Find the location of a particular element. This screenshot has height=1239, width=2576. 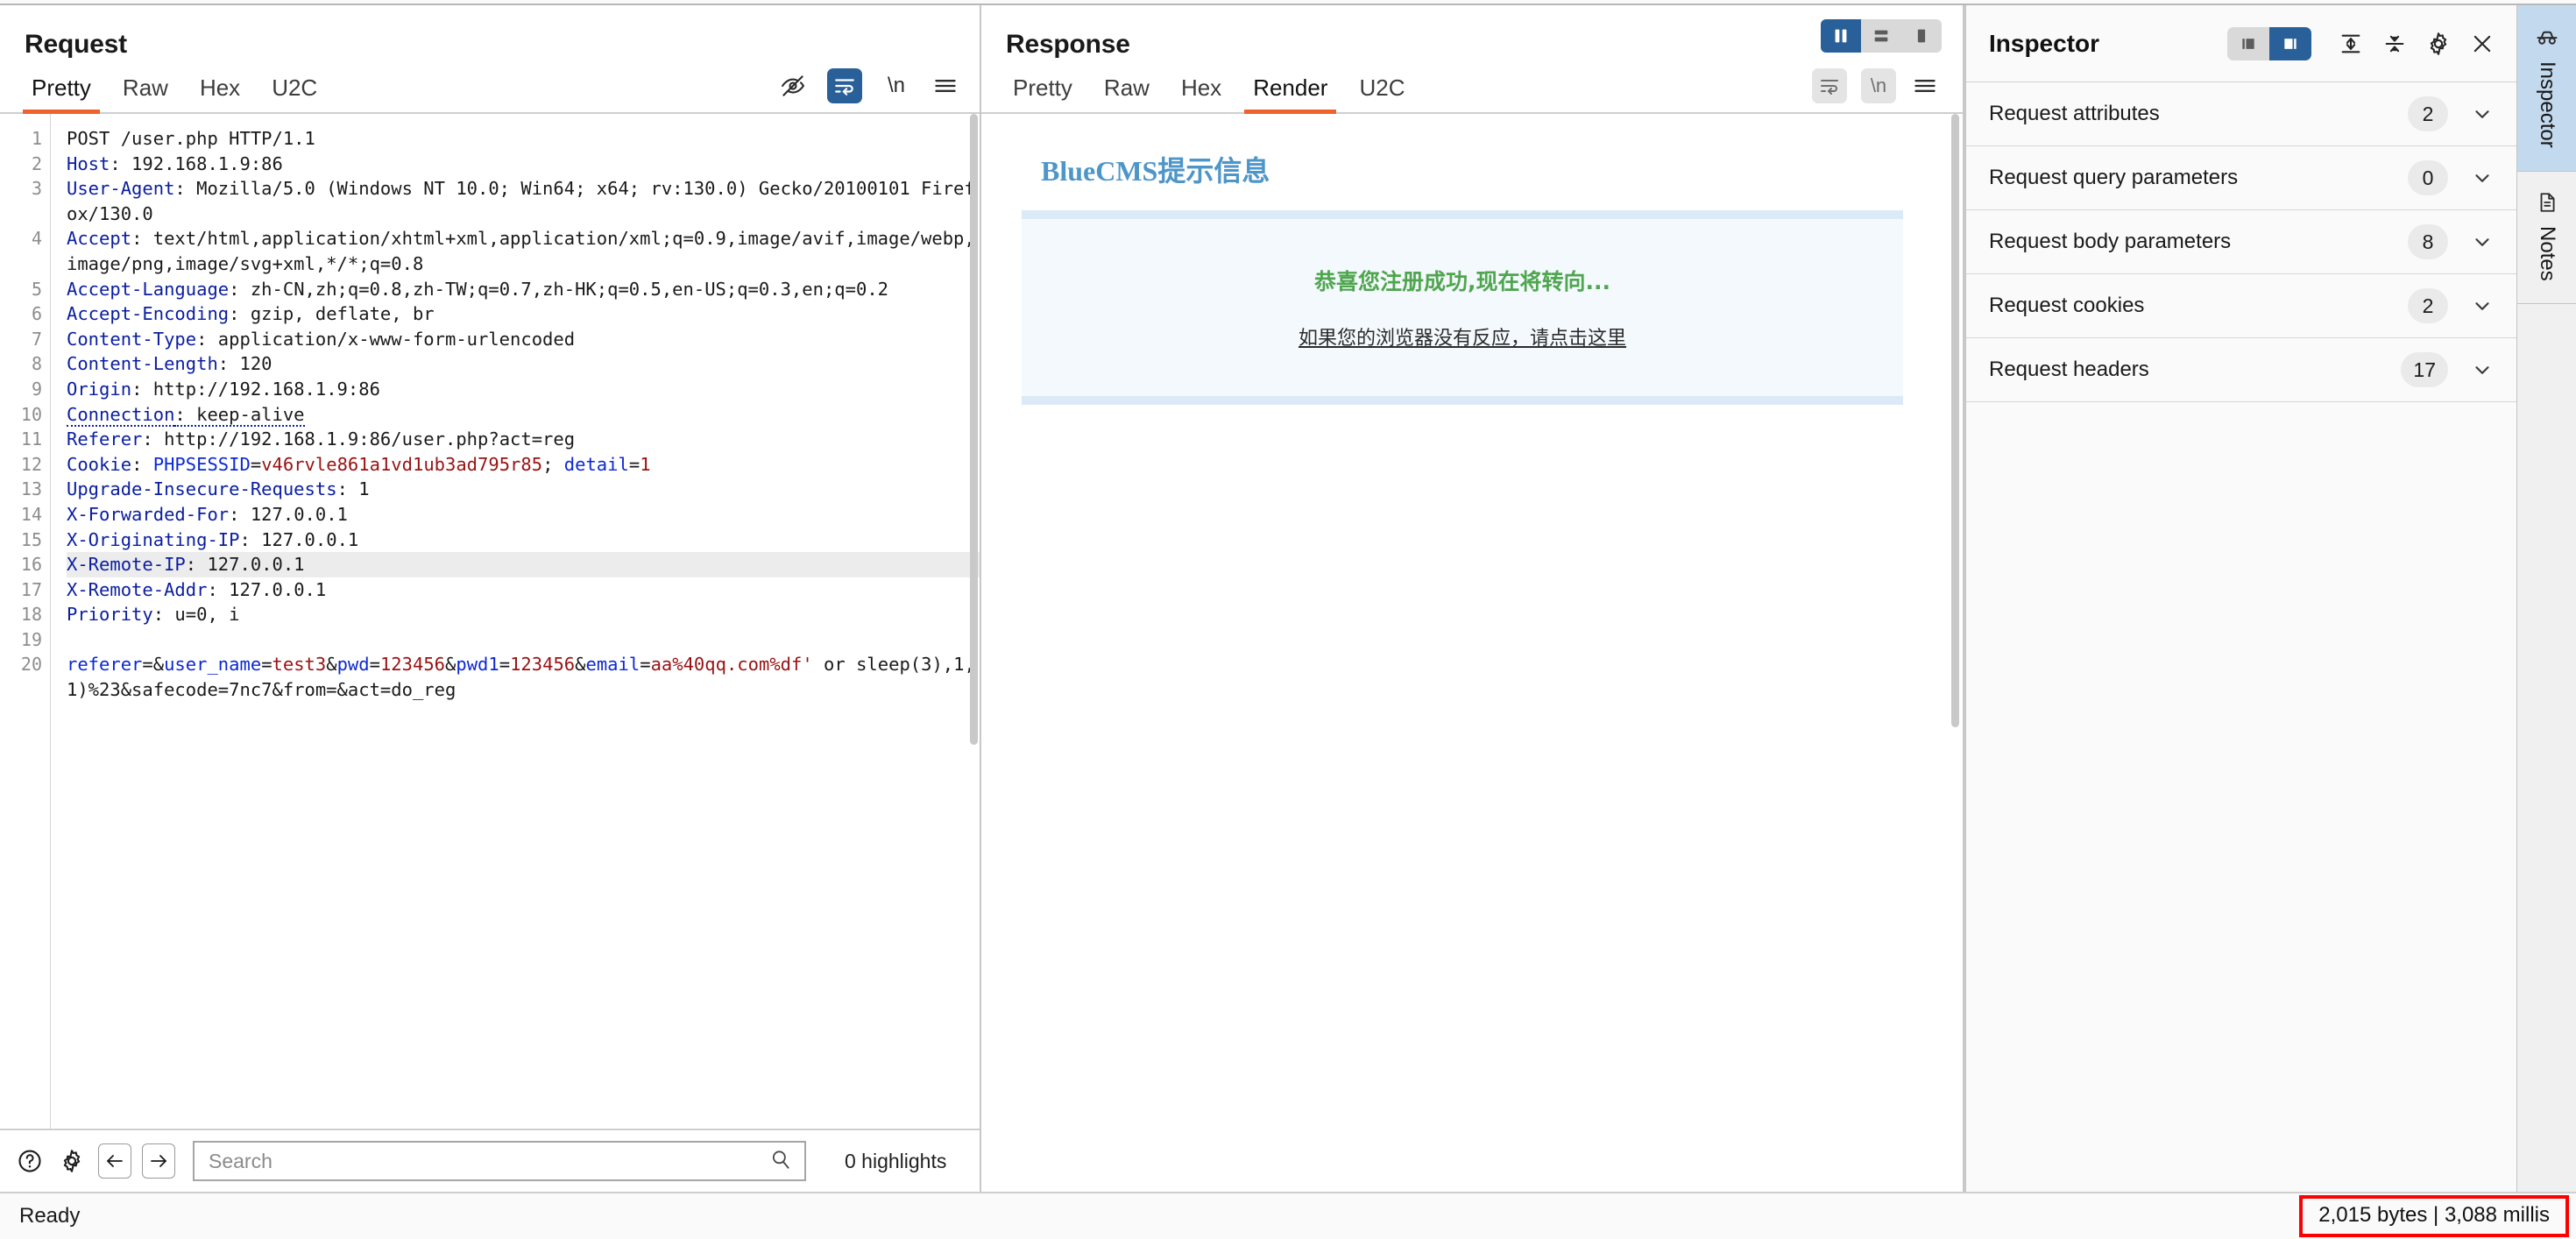

response-tabstrip: Pretty Raw Hex Render U2C \n is located at coordinates (1472, 91).